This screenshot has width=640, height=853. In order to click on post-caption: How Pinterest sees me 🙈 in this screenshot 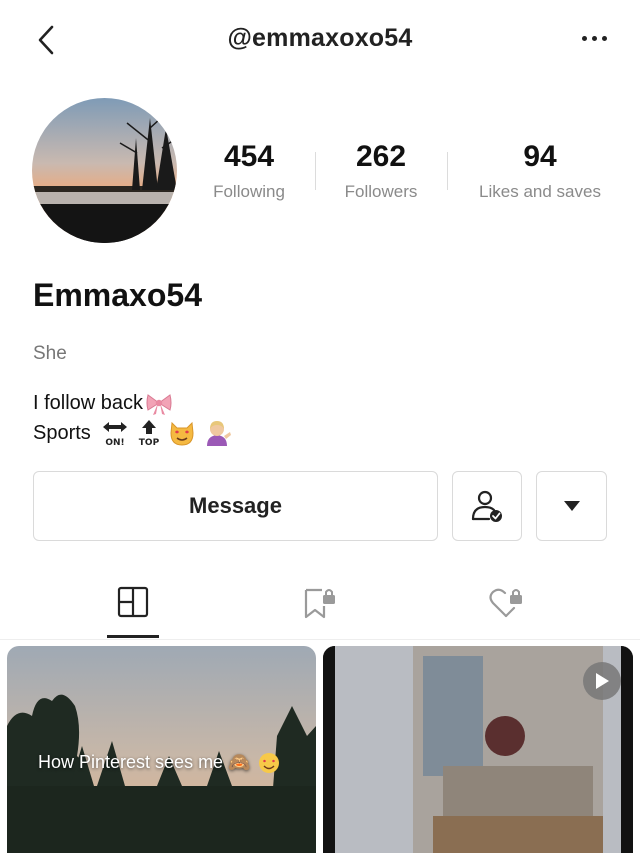, I will do `click(159, 763)`.